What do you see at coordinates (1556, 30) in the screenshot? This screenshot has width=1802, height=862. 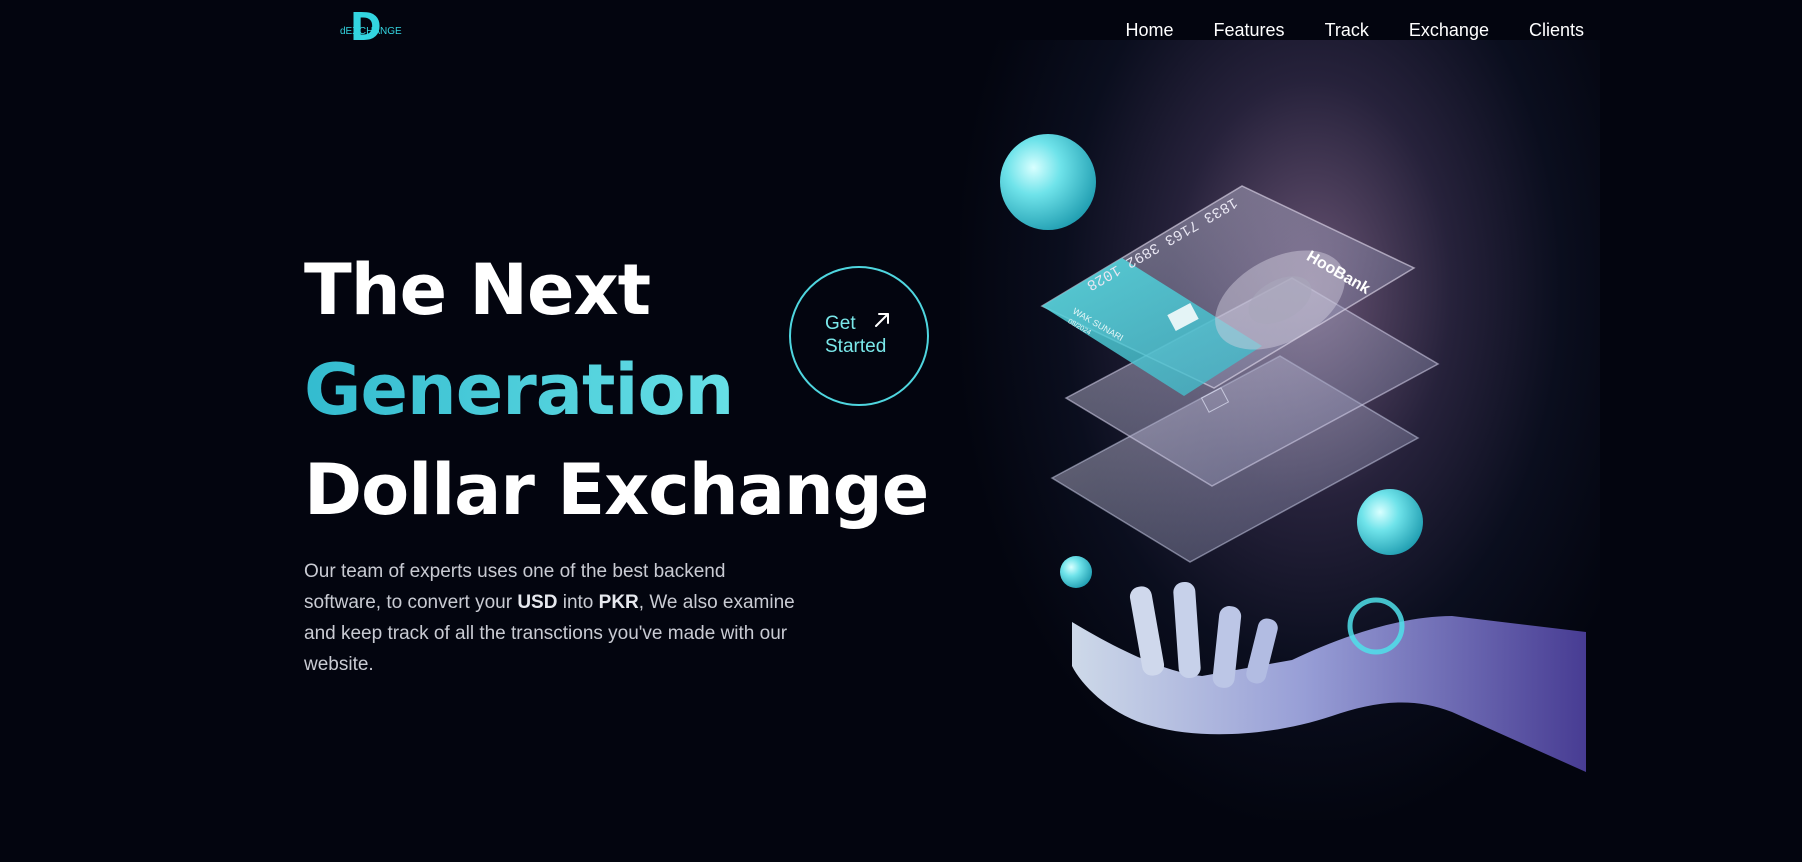 I see `nav-item-clients: Clients` at bounding box center [1556, 30].